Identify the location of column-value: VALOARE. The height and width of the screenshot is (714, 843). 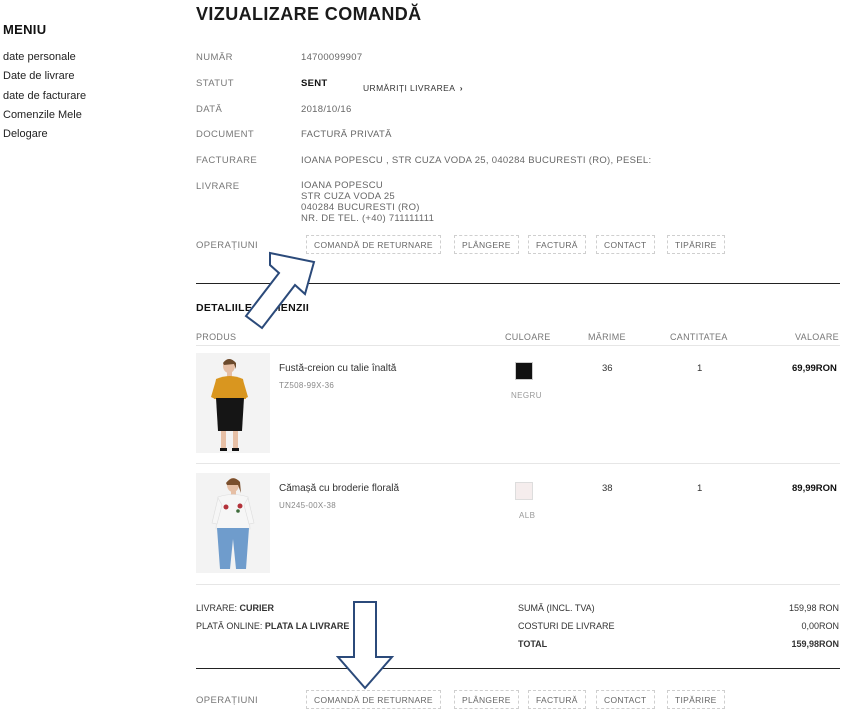
(817, 337).